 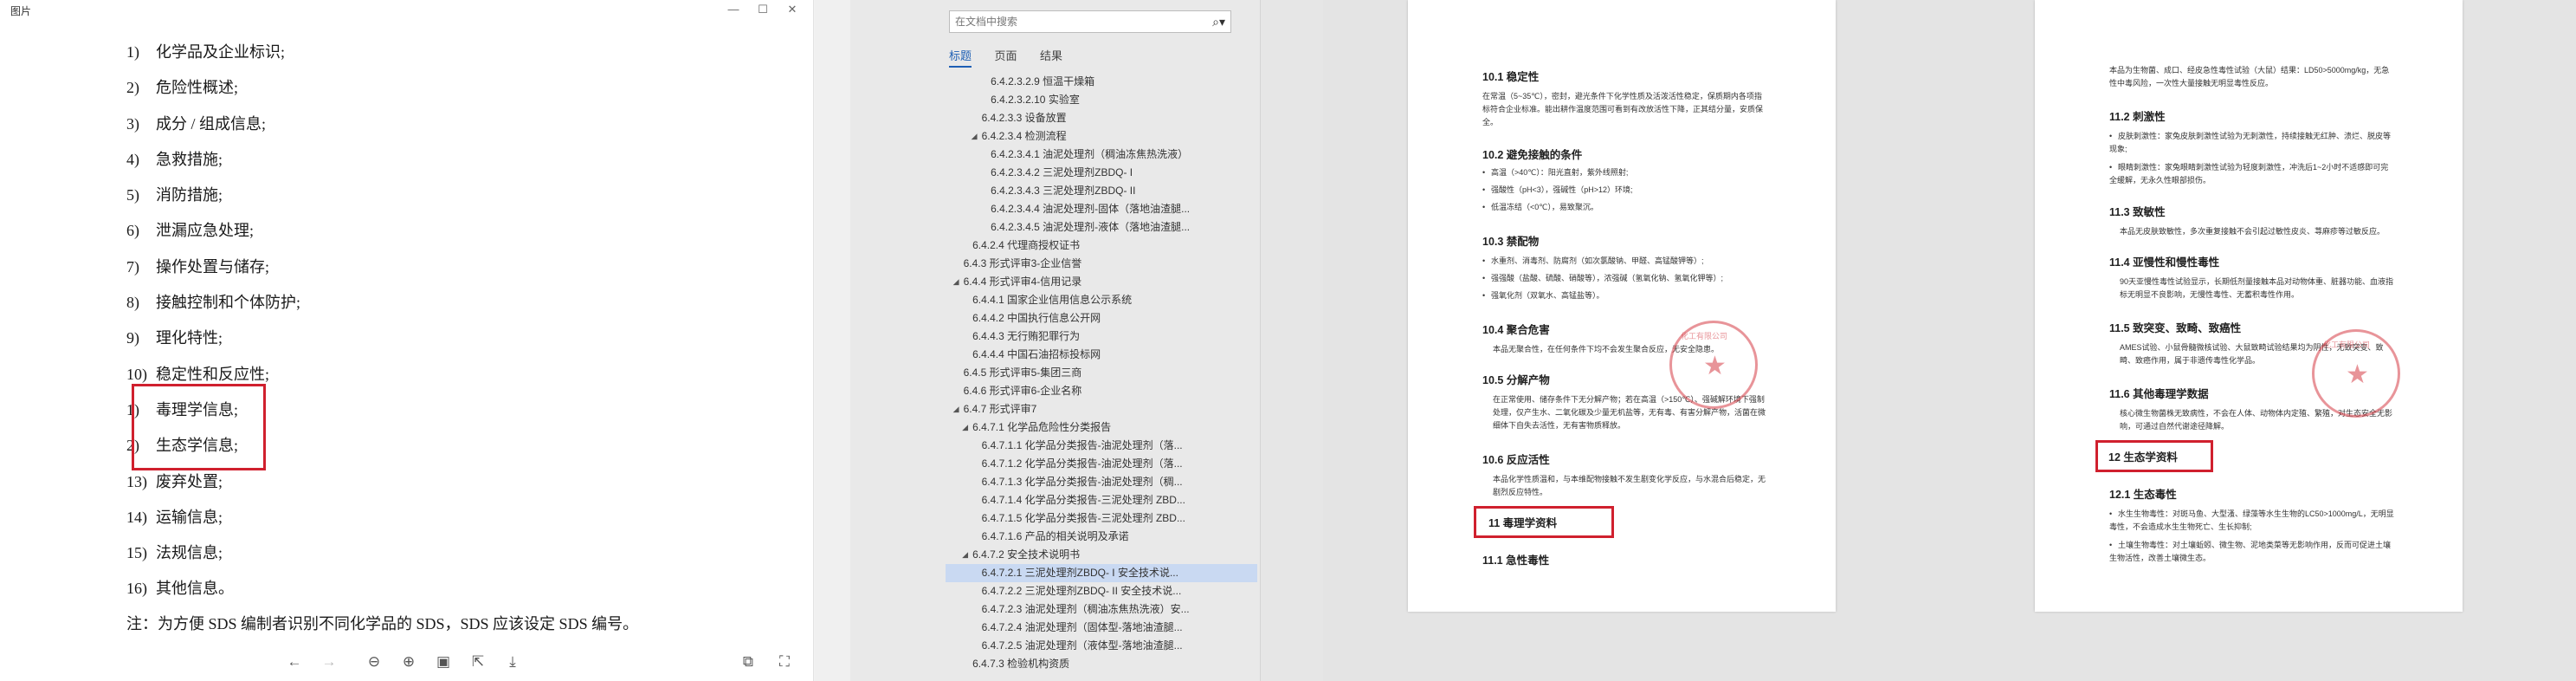 I want to click on tab-headings: 标题, so click(x=960, y=57).